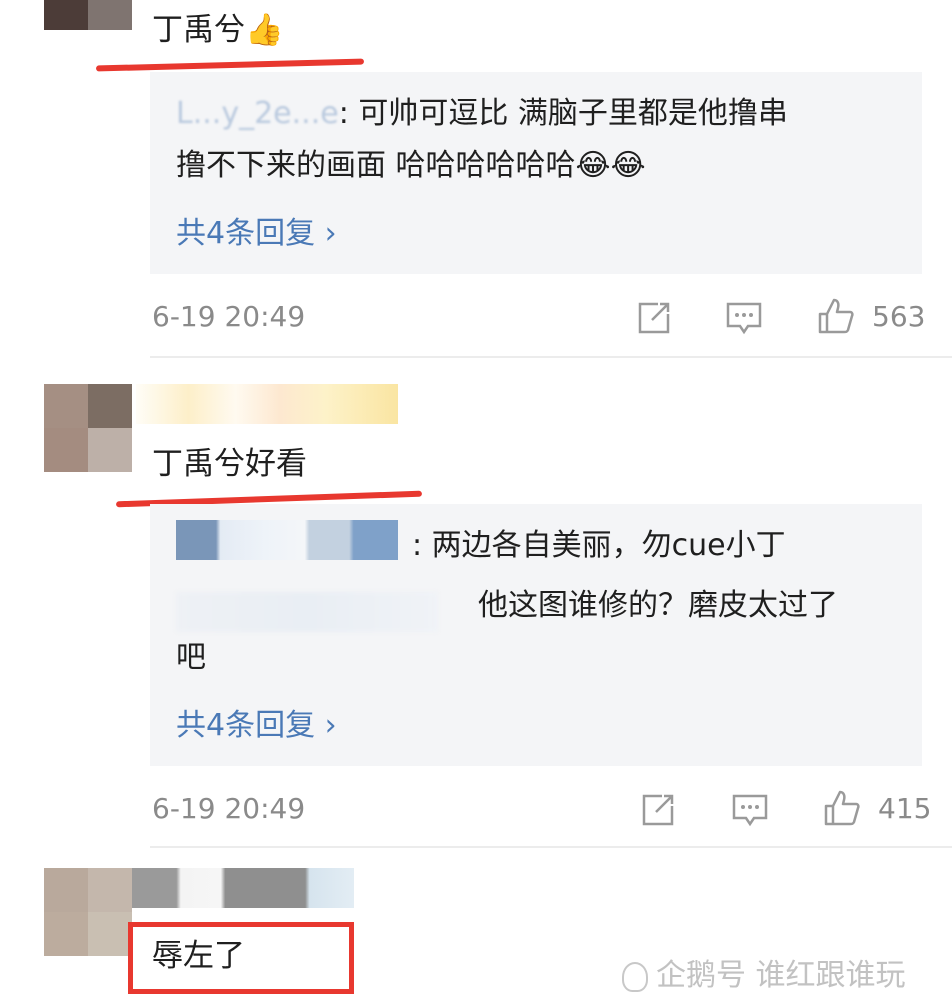 The height and width of the screenshot is (1000, 952). I want to click on watermark: 企鹅号 谁红跟谁玩, so click(764, 972).